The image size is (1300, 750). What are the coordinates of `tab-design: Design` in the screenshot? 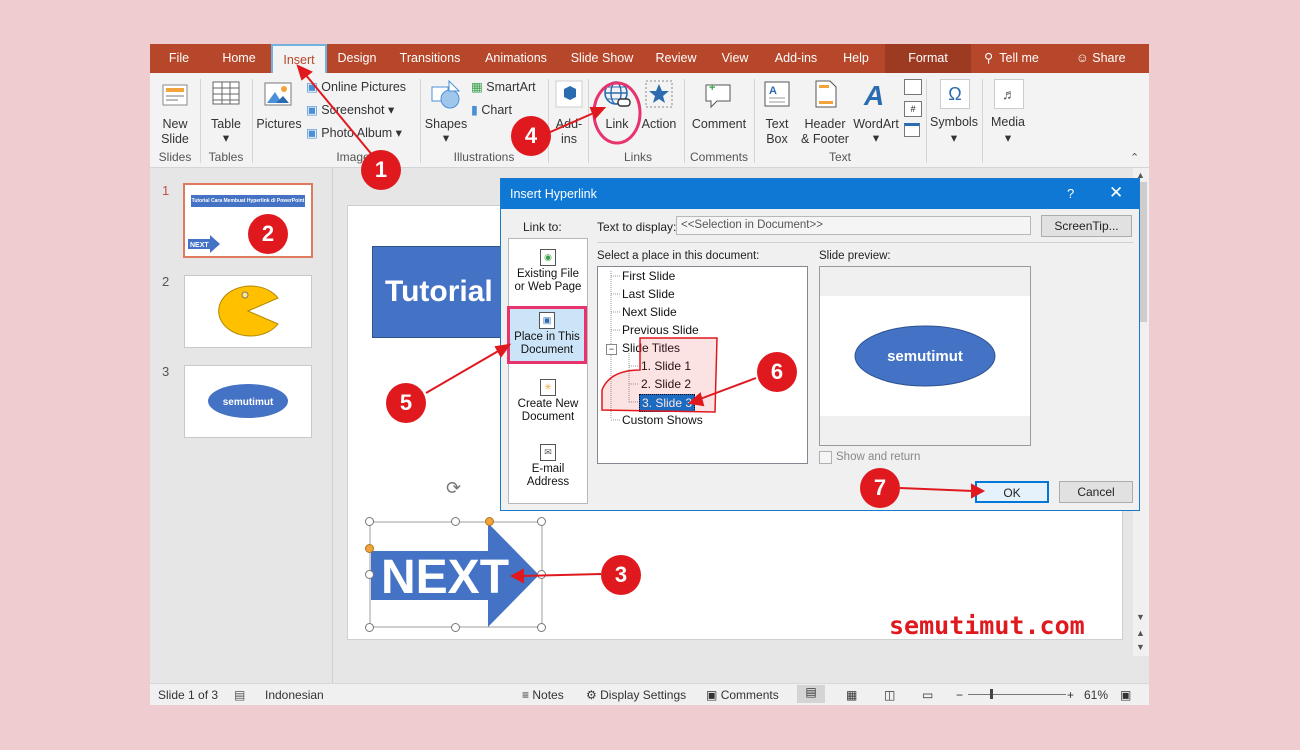 It's located at (357, 58).